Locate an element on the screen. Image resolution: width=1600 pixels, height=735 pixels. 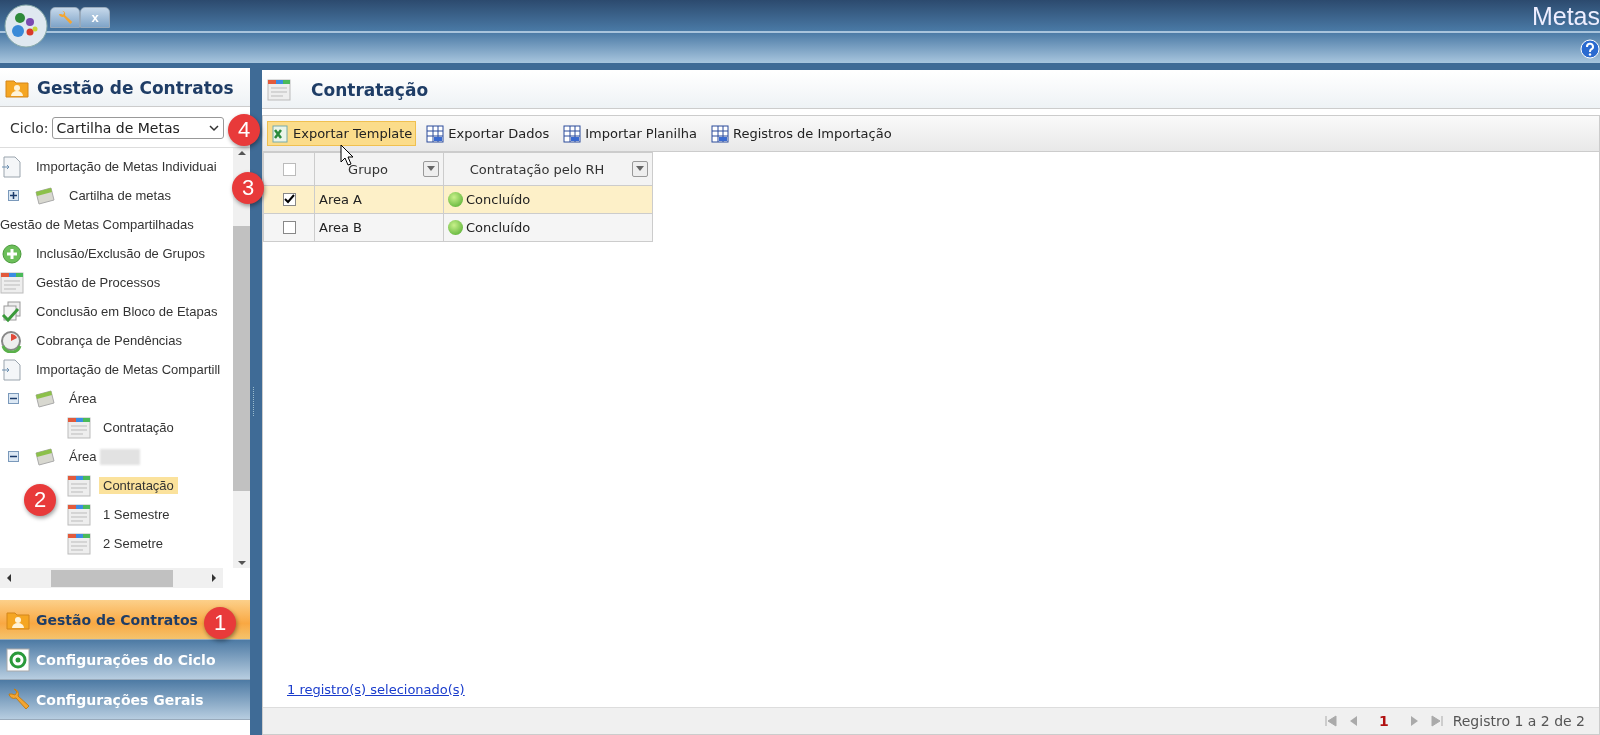
plus-icon is located at coordinates (13, 195).